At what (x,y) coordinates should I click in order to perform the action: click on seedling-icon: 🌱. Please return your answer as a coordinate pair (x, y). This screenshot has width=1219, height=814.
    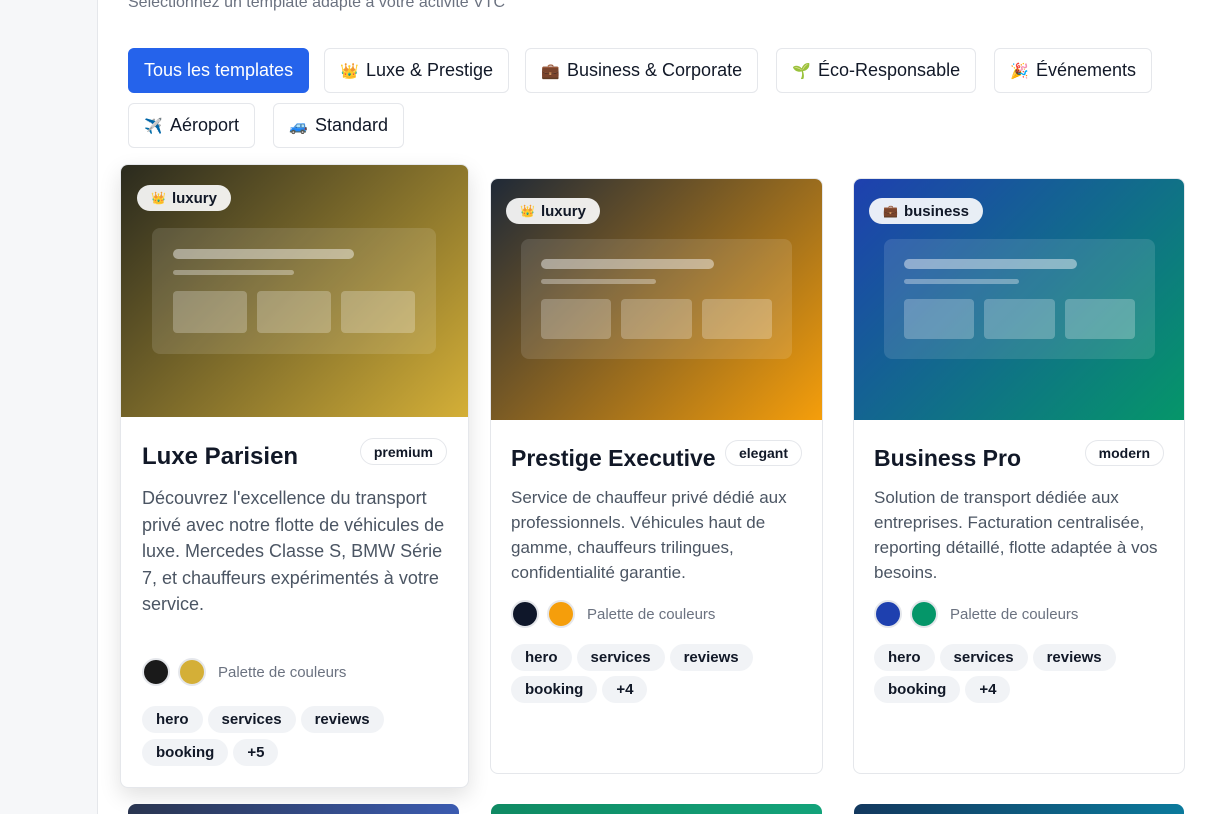
    Looking at the image, I should click on (801, 71).